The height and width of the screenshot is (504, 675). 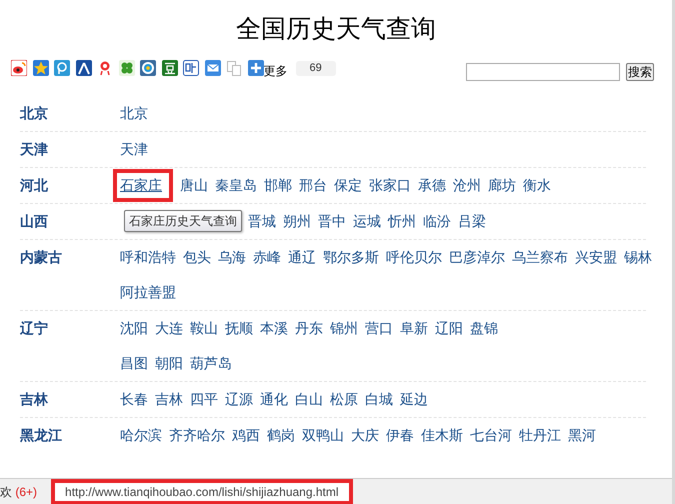 What do you see at coordinates (232, 257) in the screenshot?
I see `city-link: 乌海` at bounding box center [232, 257].